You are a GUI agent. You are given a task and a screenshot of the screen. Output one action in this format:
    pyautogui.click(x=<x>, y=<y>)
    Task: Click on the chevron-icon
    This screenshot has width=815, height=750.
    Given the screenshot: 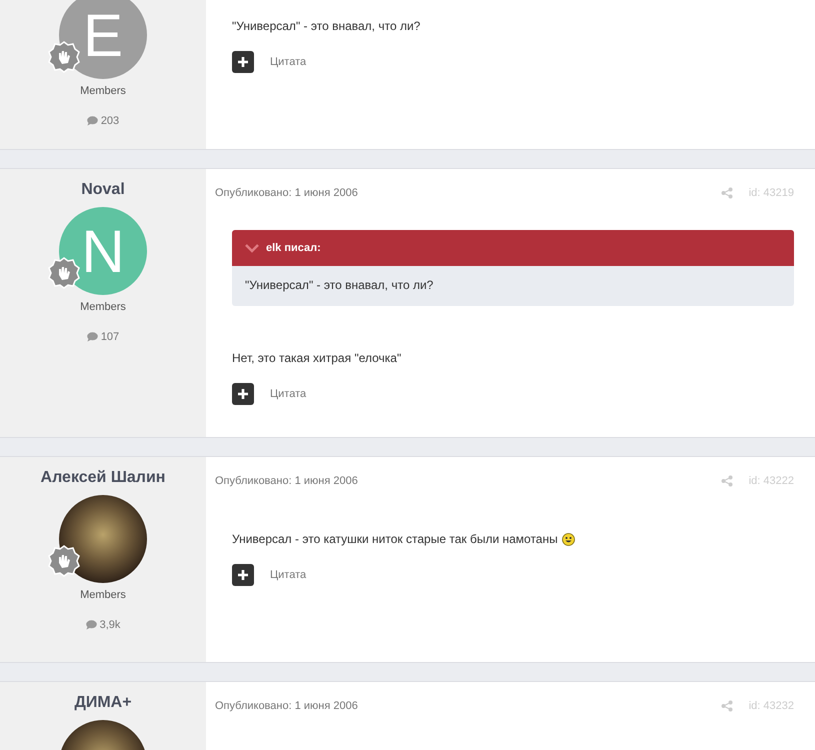 What is the action you would take?
    pyautogui.click(x=252, y=248)
    